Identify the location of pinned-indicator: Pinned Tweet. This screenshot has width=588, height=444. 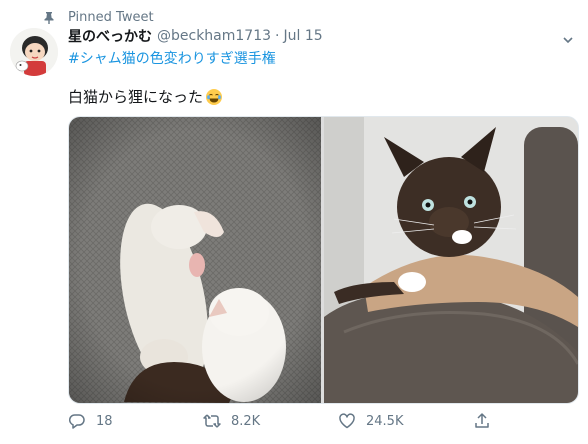
(98, 17).